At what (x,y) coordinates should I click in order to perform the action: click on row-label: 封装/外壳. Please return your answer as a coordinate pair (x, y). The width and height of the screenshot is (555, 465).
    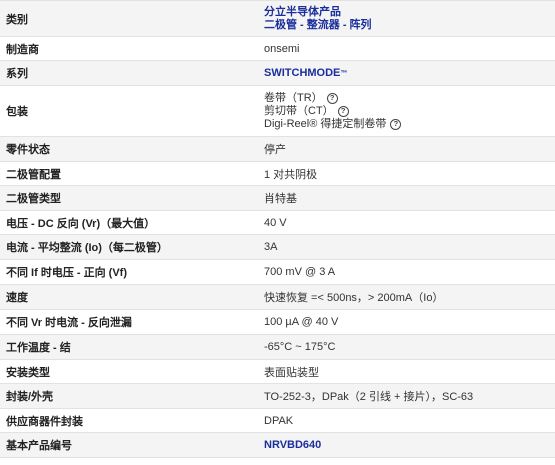
    Looking at the image, I should click on (30, 397).